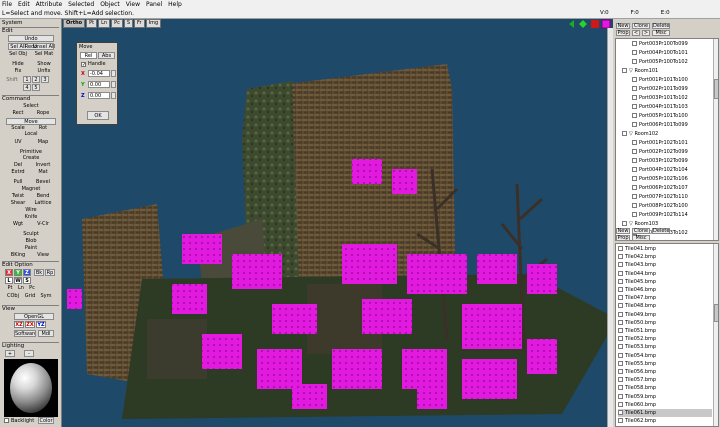  What do you see at coordinates (665, 323) in the screenshot?
I see `material-row: Tile050.bmp` at bounding box center [665, 323].